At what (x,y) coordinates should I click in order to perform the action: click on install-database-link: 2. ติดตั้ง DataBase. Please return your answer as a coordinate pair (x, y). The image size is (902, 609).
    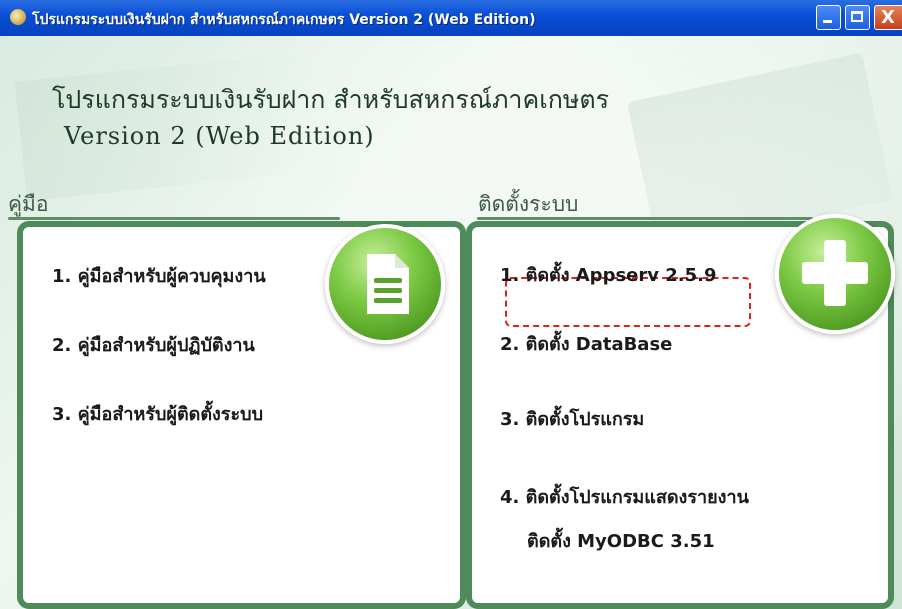
    Looking at the image, I should click on (586, 343).